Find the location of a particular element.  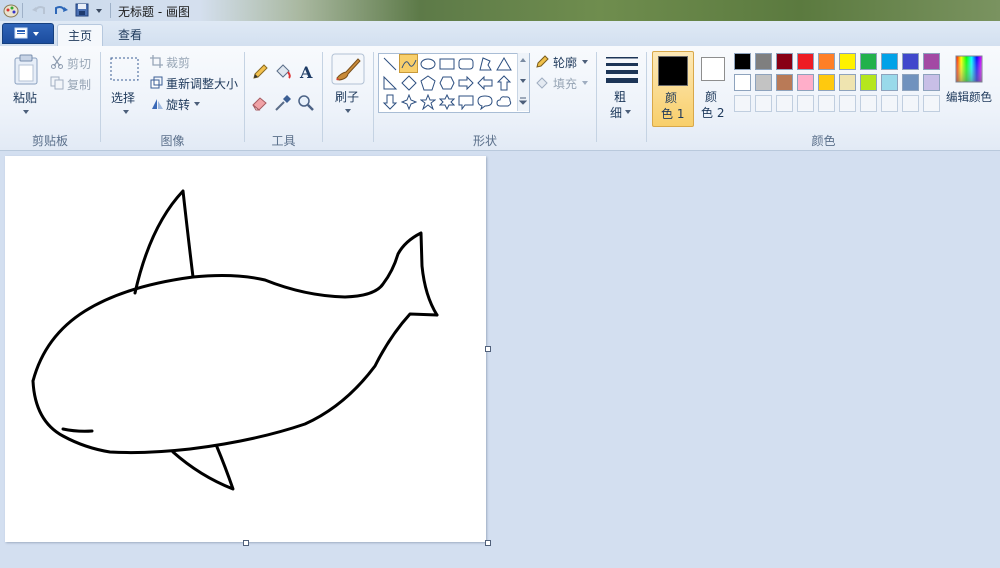

color1-label-line1: 颜 is located at coordinates (671, 98).